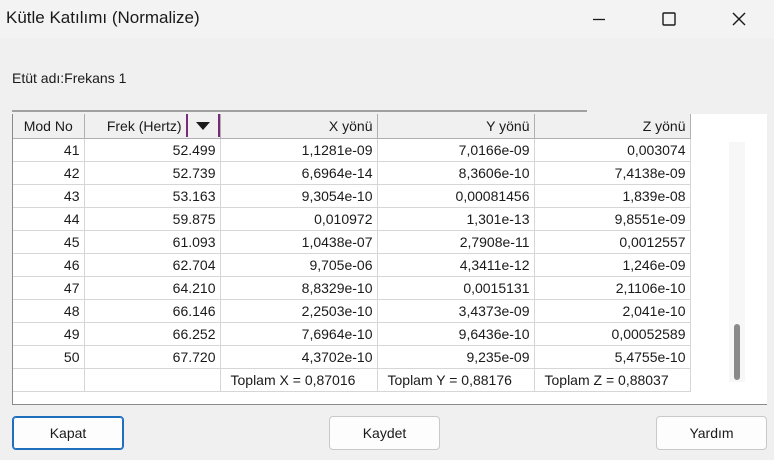 This screenshot has width=774, height=460. What do you see at coordinates (456, 219) in the screenshot?
I see `cell-y: 1,301e-13` at bounding box center [456, 219].